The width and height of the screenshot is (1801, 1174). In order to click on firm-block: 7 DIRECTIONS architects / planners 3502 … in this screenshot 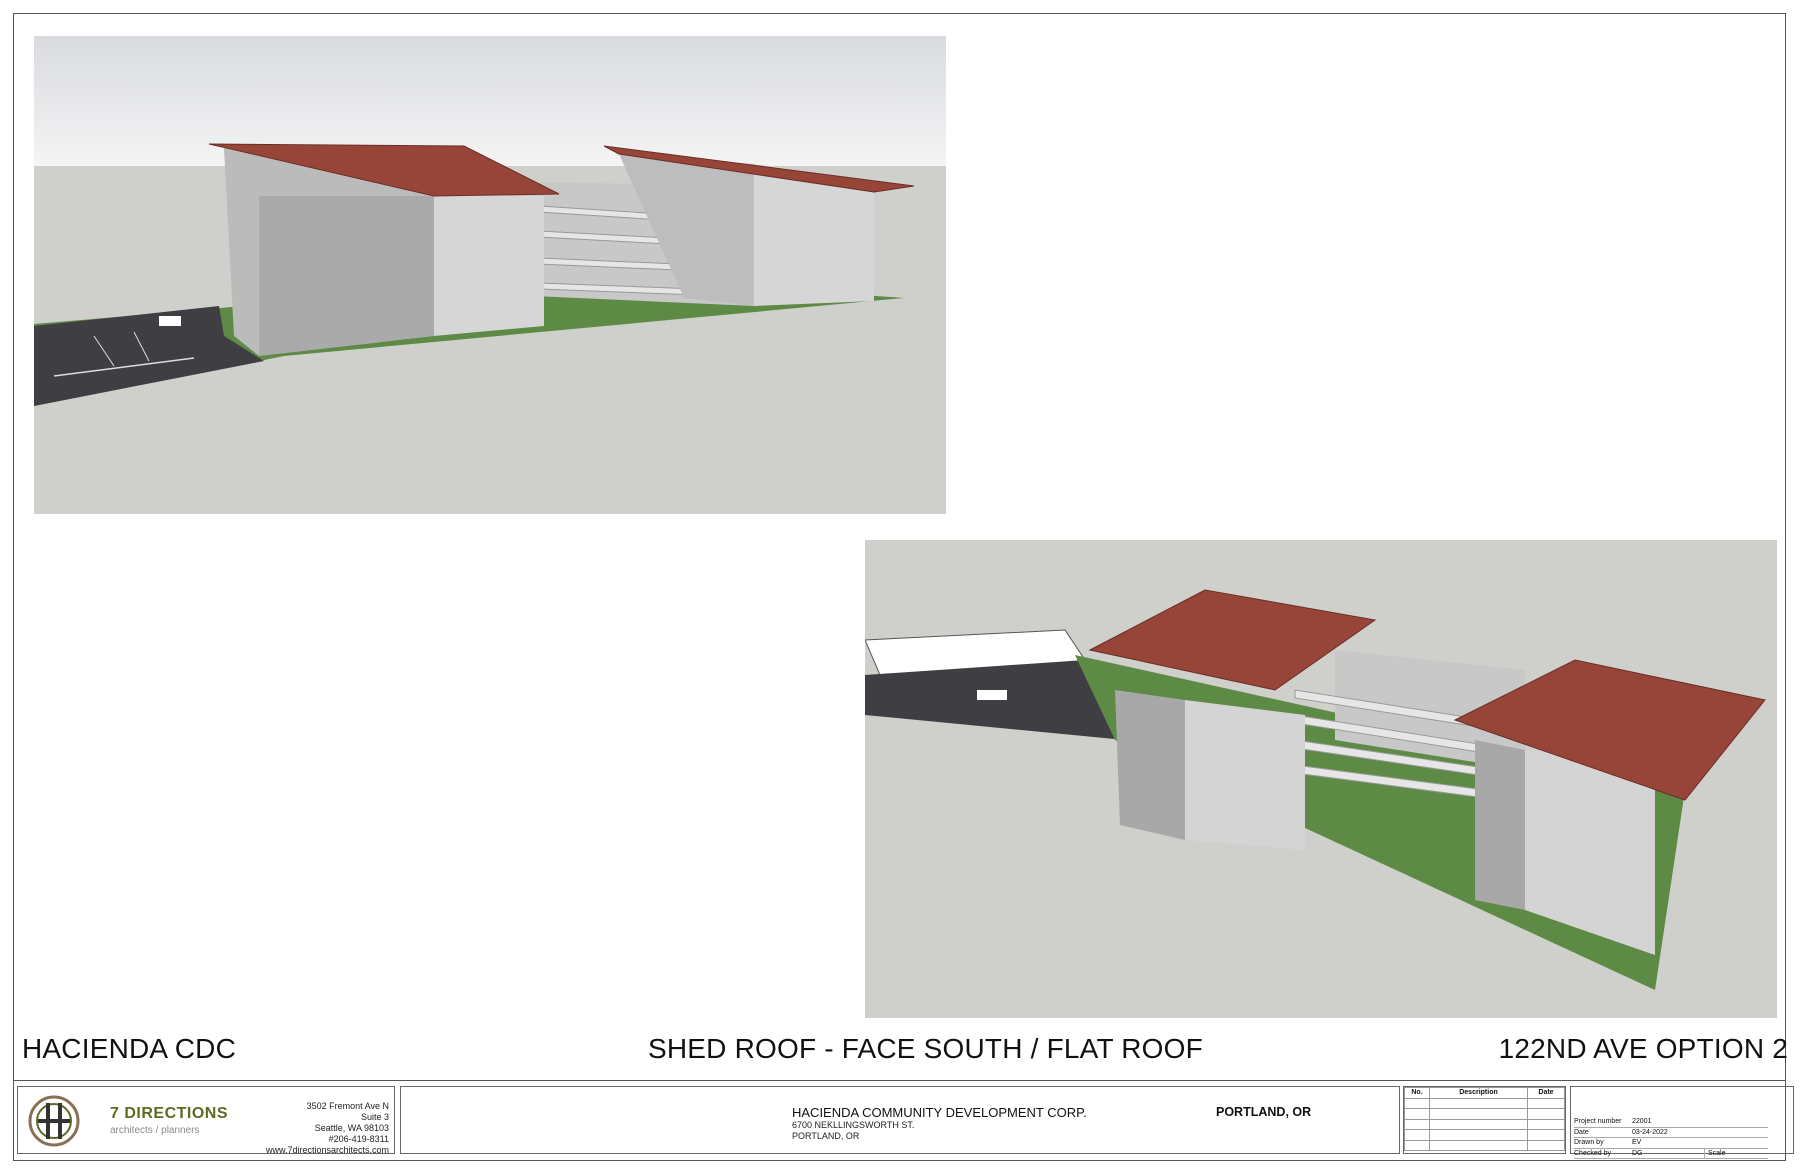, I will do `click(206, 1121)`.